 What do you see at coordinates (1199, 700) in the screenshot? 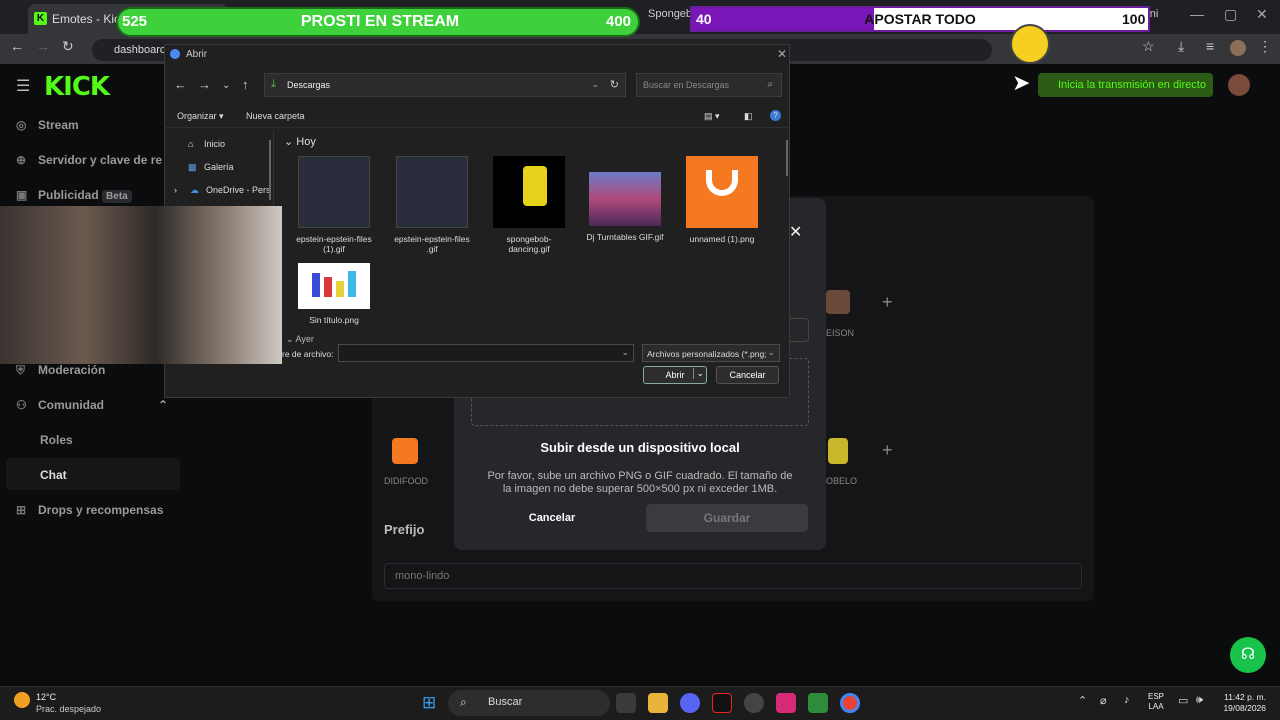
I see `volume-icon: 🕪` at bounding box center [1199, 700].